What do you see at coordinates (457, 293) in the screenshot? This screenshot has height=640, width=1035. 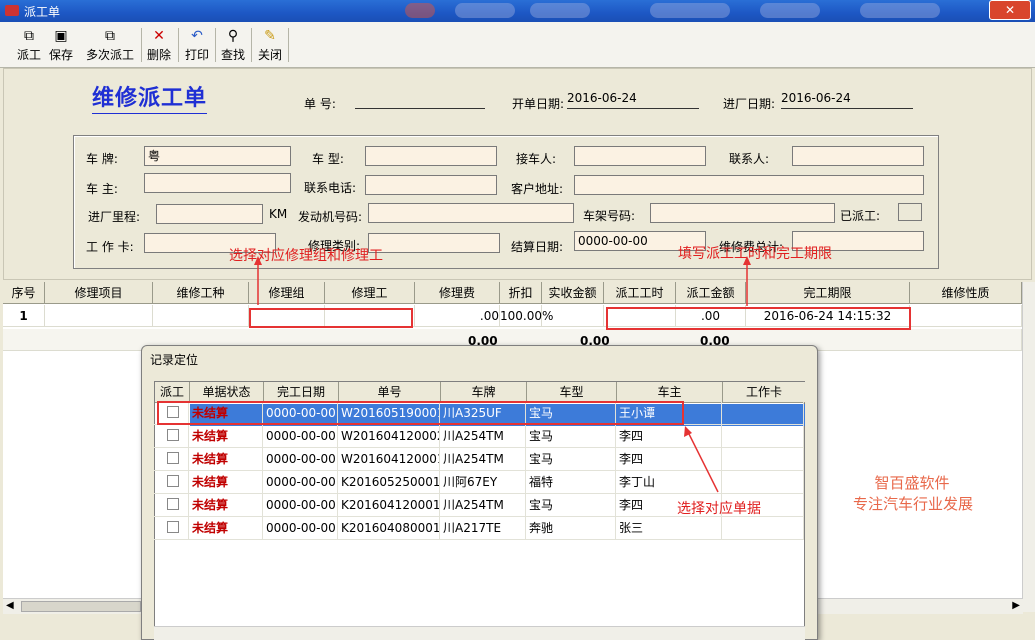 I see `col-fee: 修理费` at bounding box center [457, 293].